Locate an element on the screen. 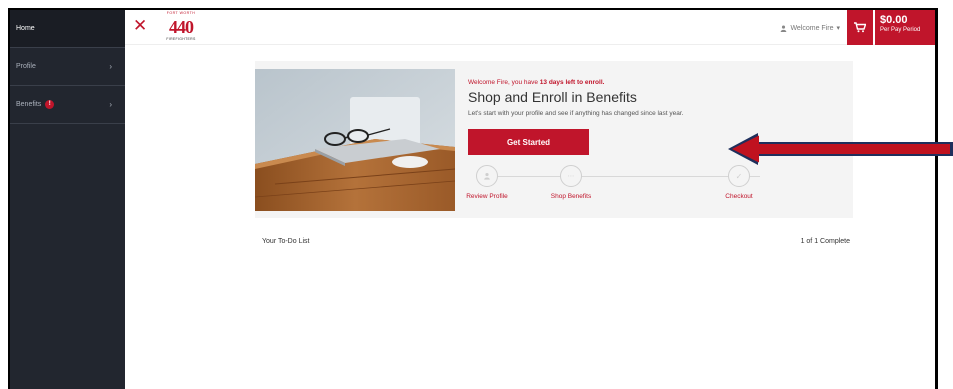 The height and width of the screenshot is (389, 953). step-circle: ⋯ is located at coordinates (571, 176).